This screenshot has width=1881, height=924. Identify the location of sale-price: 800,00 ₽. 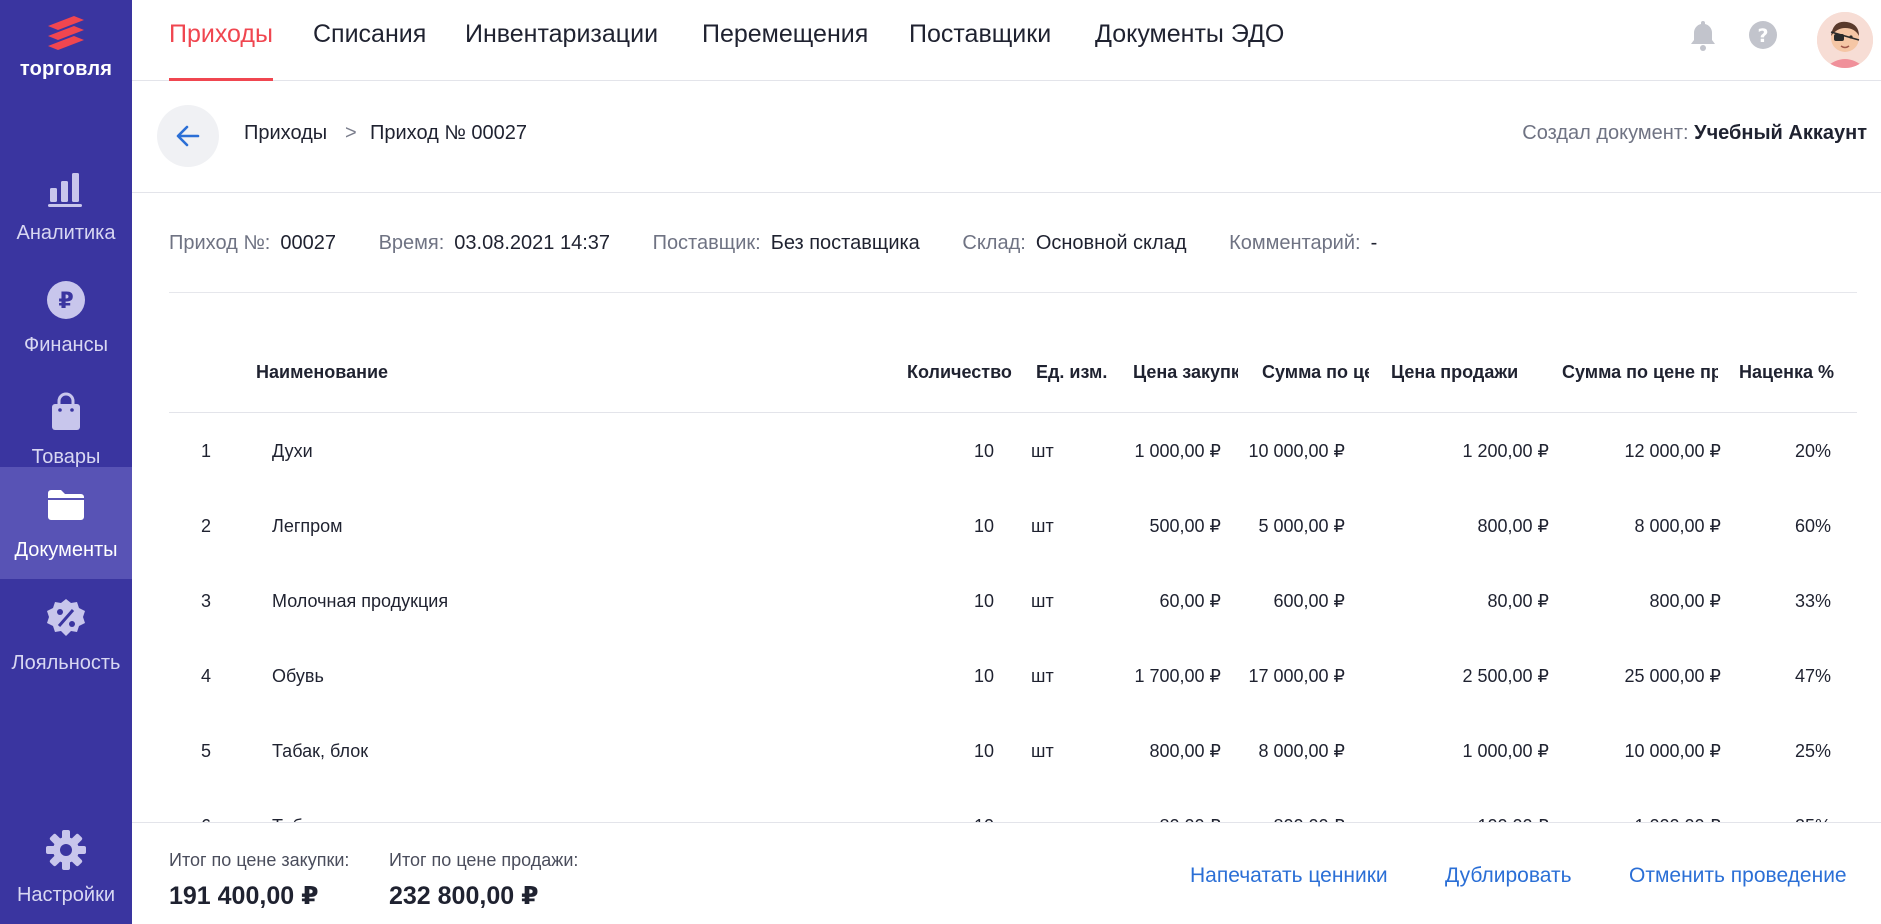
(1513, 526).